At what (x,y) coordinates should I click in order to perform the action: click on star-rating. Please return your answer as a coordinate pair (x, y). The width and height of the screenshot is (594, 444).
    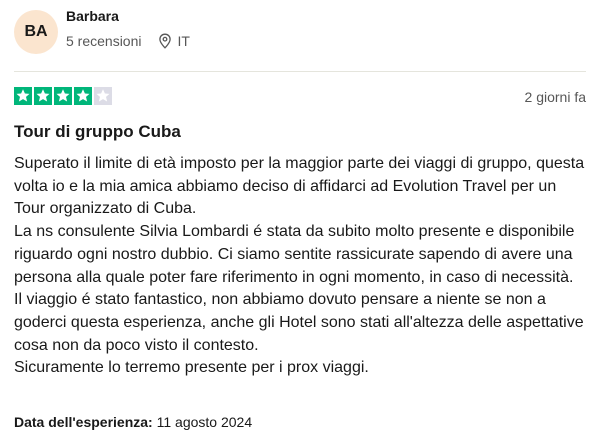
    Looking at the image, I should click on (64, 96).